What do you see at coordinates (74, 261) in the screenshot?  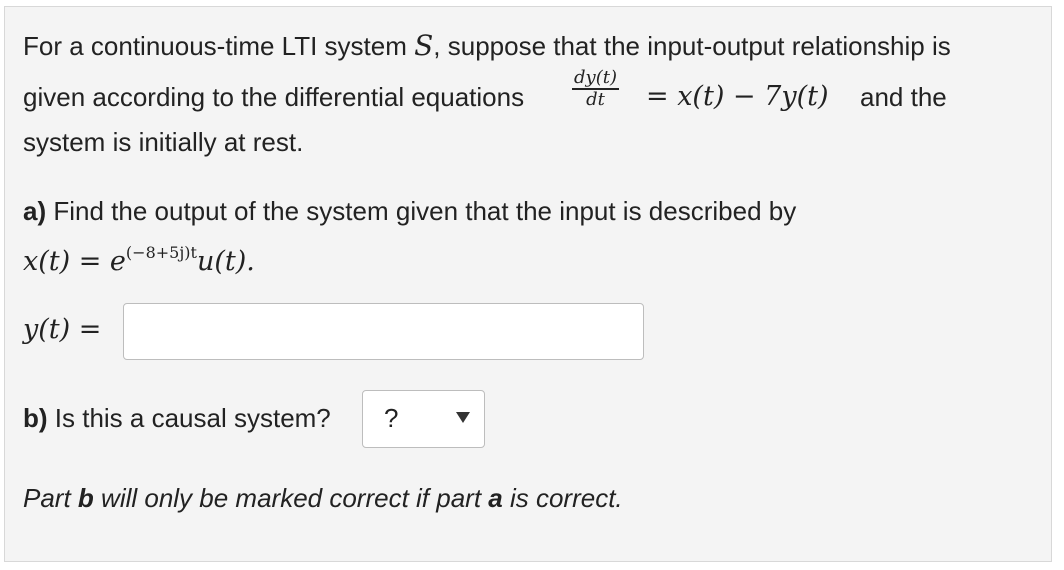 I see `input-base: x(t) = e` at bounding box center [74, 261].